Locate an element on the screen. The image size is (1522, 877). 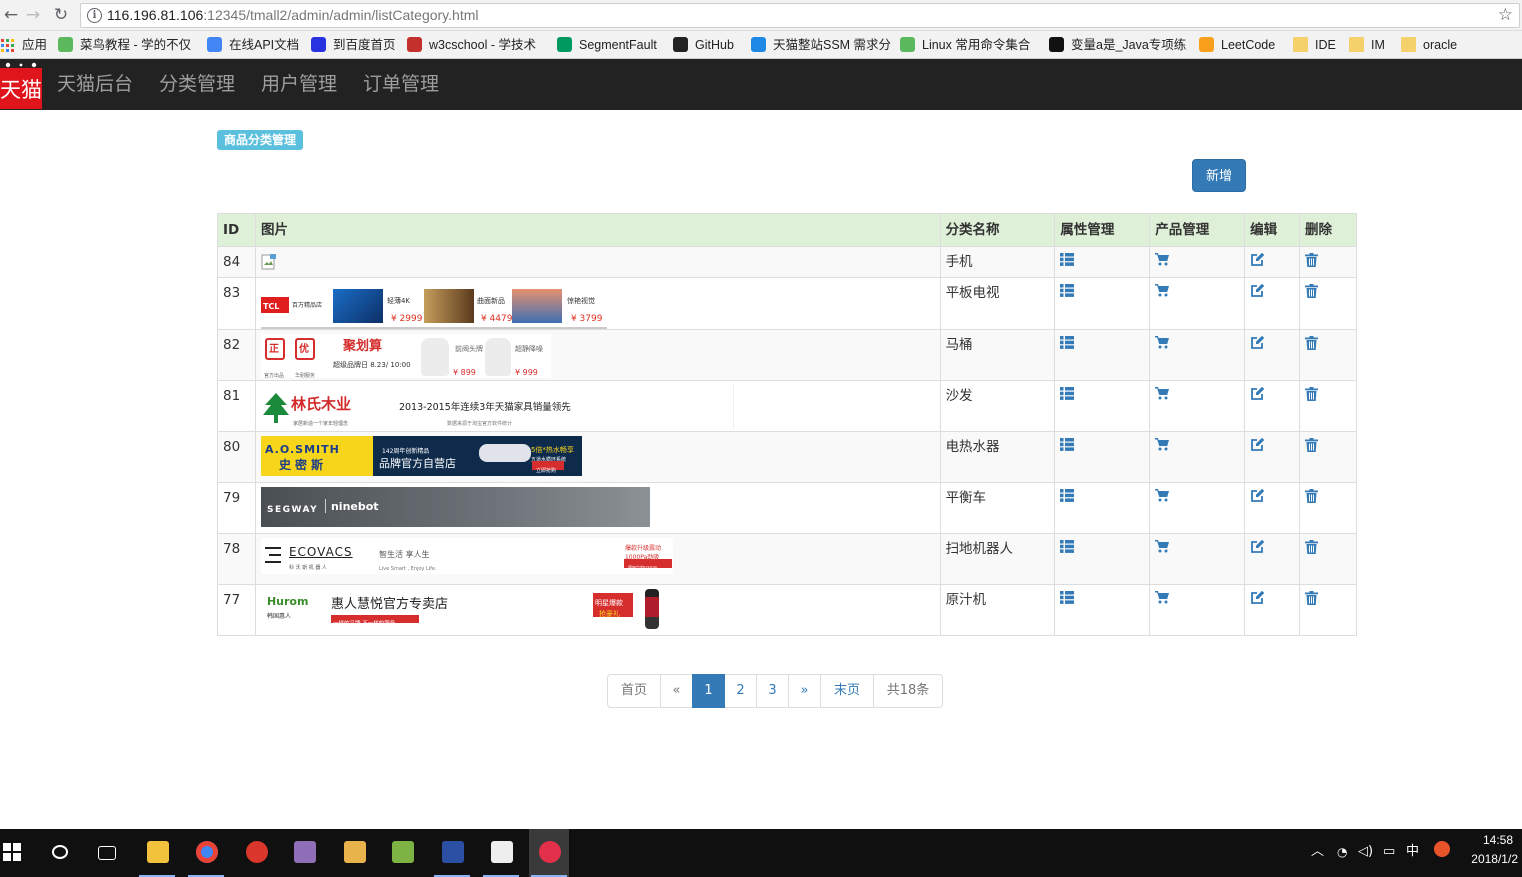
bookmark-item: 天猫整站SSM 需求分 is located at coordinates (821, 45).